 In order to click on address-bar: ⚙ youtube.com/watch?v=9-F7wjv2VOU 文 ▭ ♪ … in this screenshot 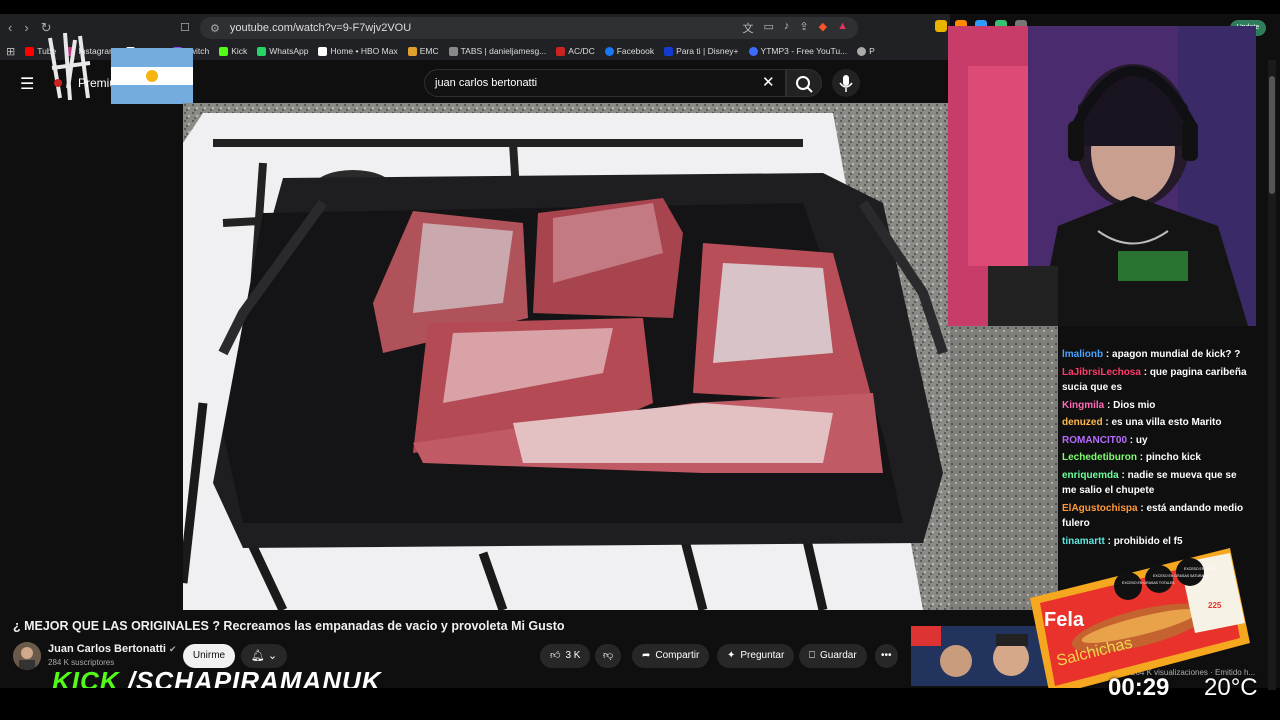, I will do `click(529, 28)`.